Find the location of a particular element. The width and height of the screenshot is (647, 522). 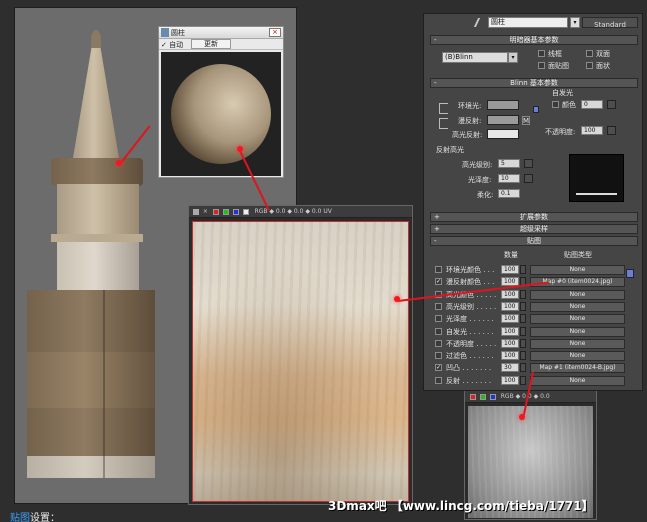

caption-link: 贴图 is located at coordinates (20, 517).